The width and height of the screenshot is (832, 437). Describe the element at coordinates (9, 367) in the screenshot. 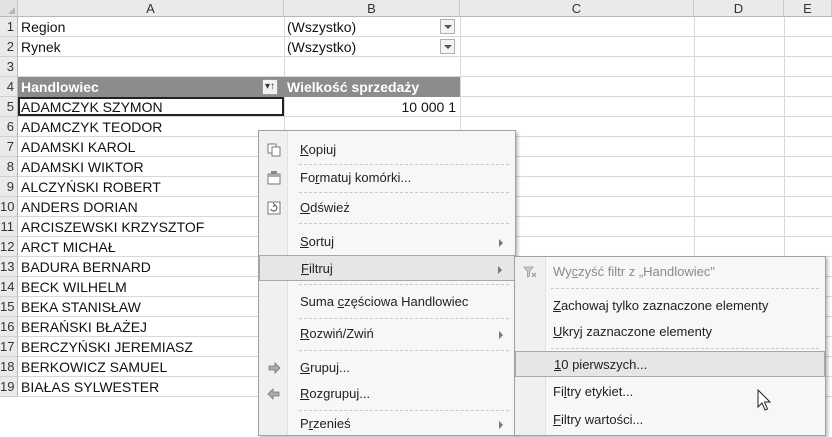

I see `row-header: 18` at that location.